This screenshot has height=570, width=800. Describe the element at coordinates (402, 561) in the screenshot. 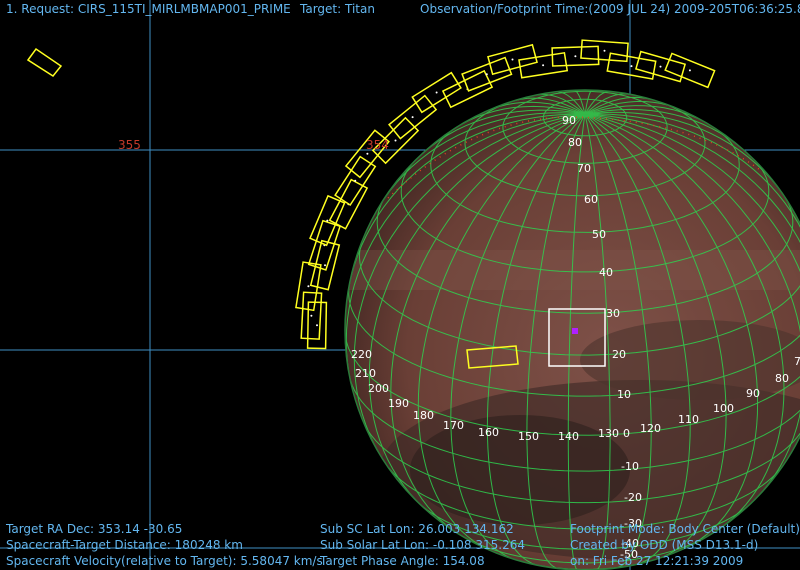

I see `target-phase-angle: Target Phase Angle: 154.08` at that location.